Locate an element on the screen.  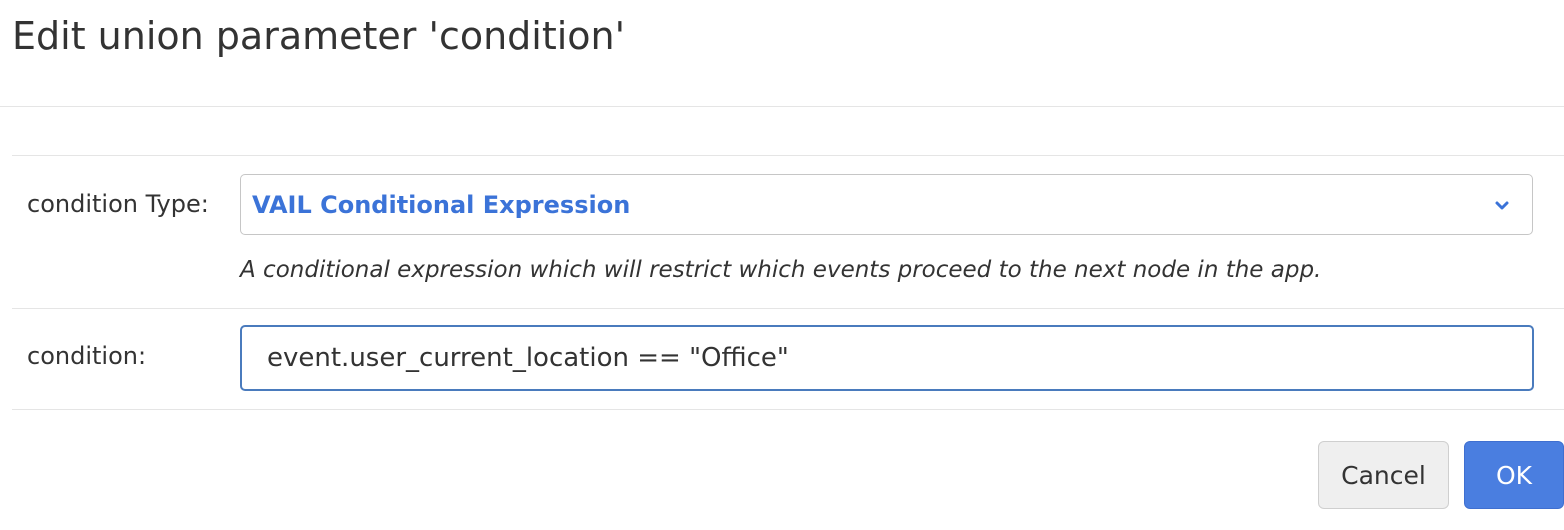
condition-type-select: VAIL Conditional Expression is located at coordinates (886, 204).